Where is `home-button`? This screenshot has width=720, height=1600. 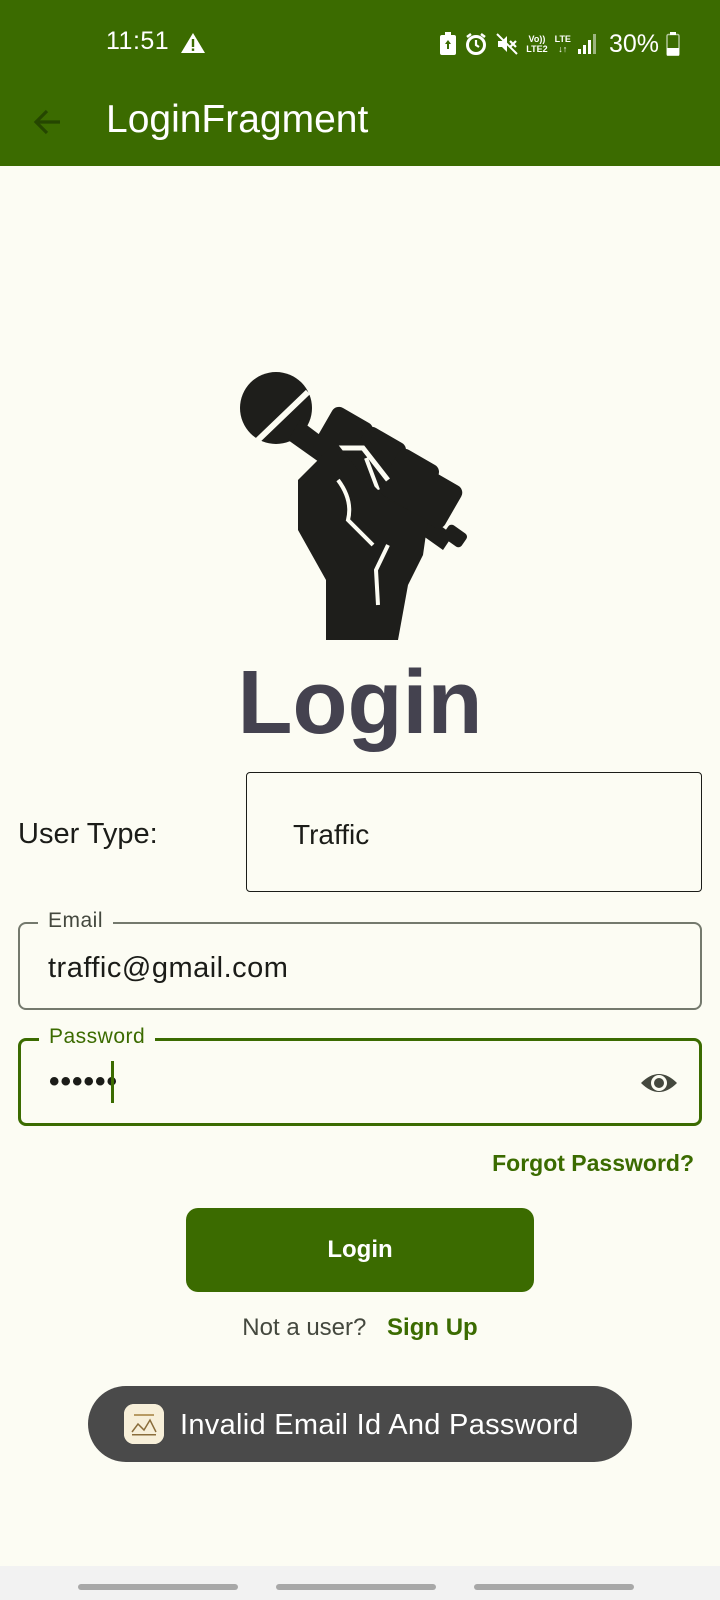 home-button is located at coordinates (356, 1587).